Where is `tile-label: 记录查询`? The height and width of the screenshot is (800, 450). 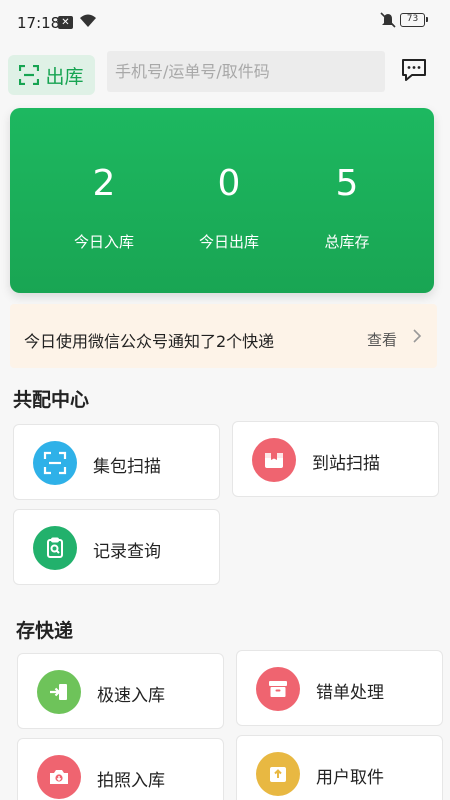
tile-label: 记录查询 is located at coordinates (127, 552).